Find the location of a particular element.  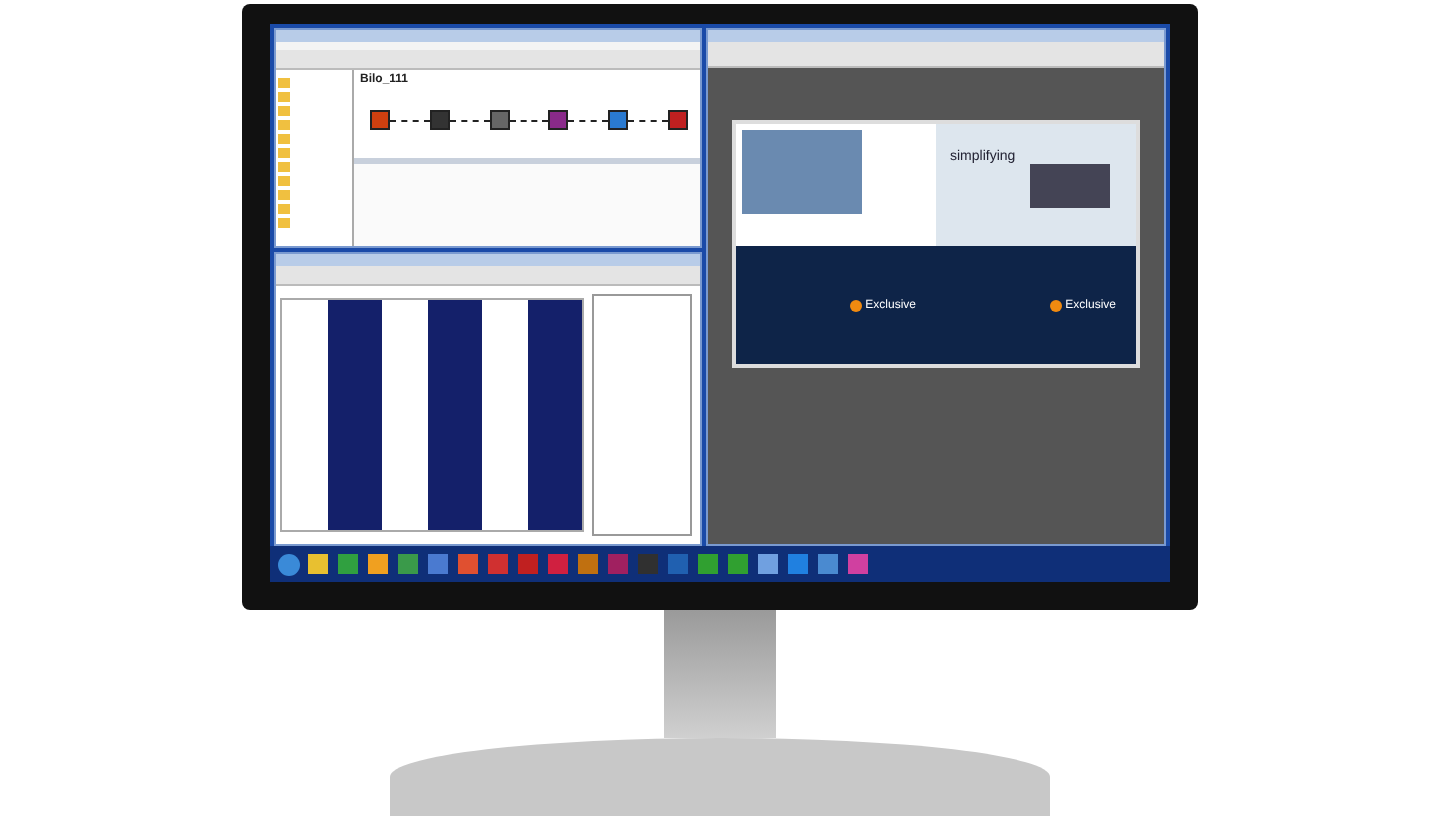

start-icon is located at coordinates (289, 564).